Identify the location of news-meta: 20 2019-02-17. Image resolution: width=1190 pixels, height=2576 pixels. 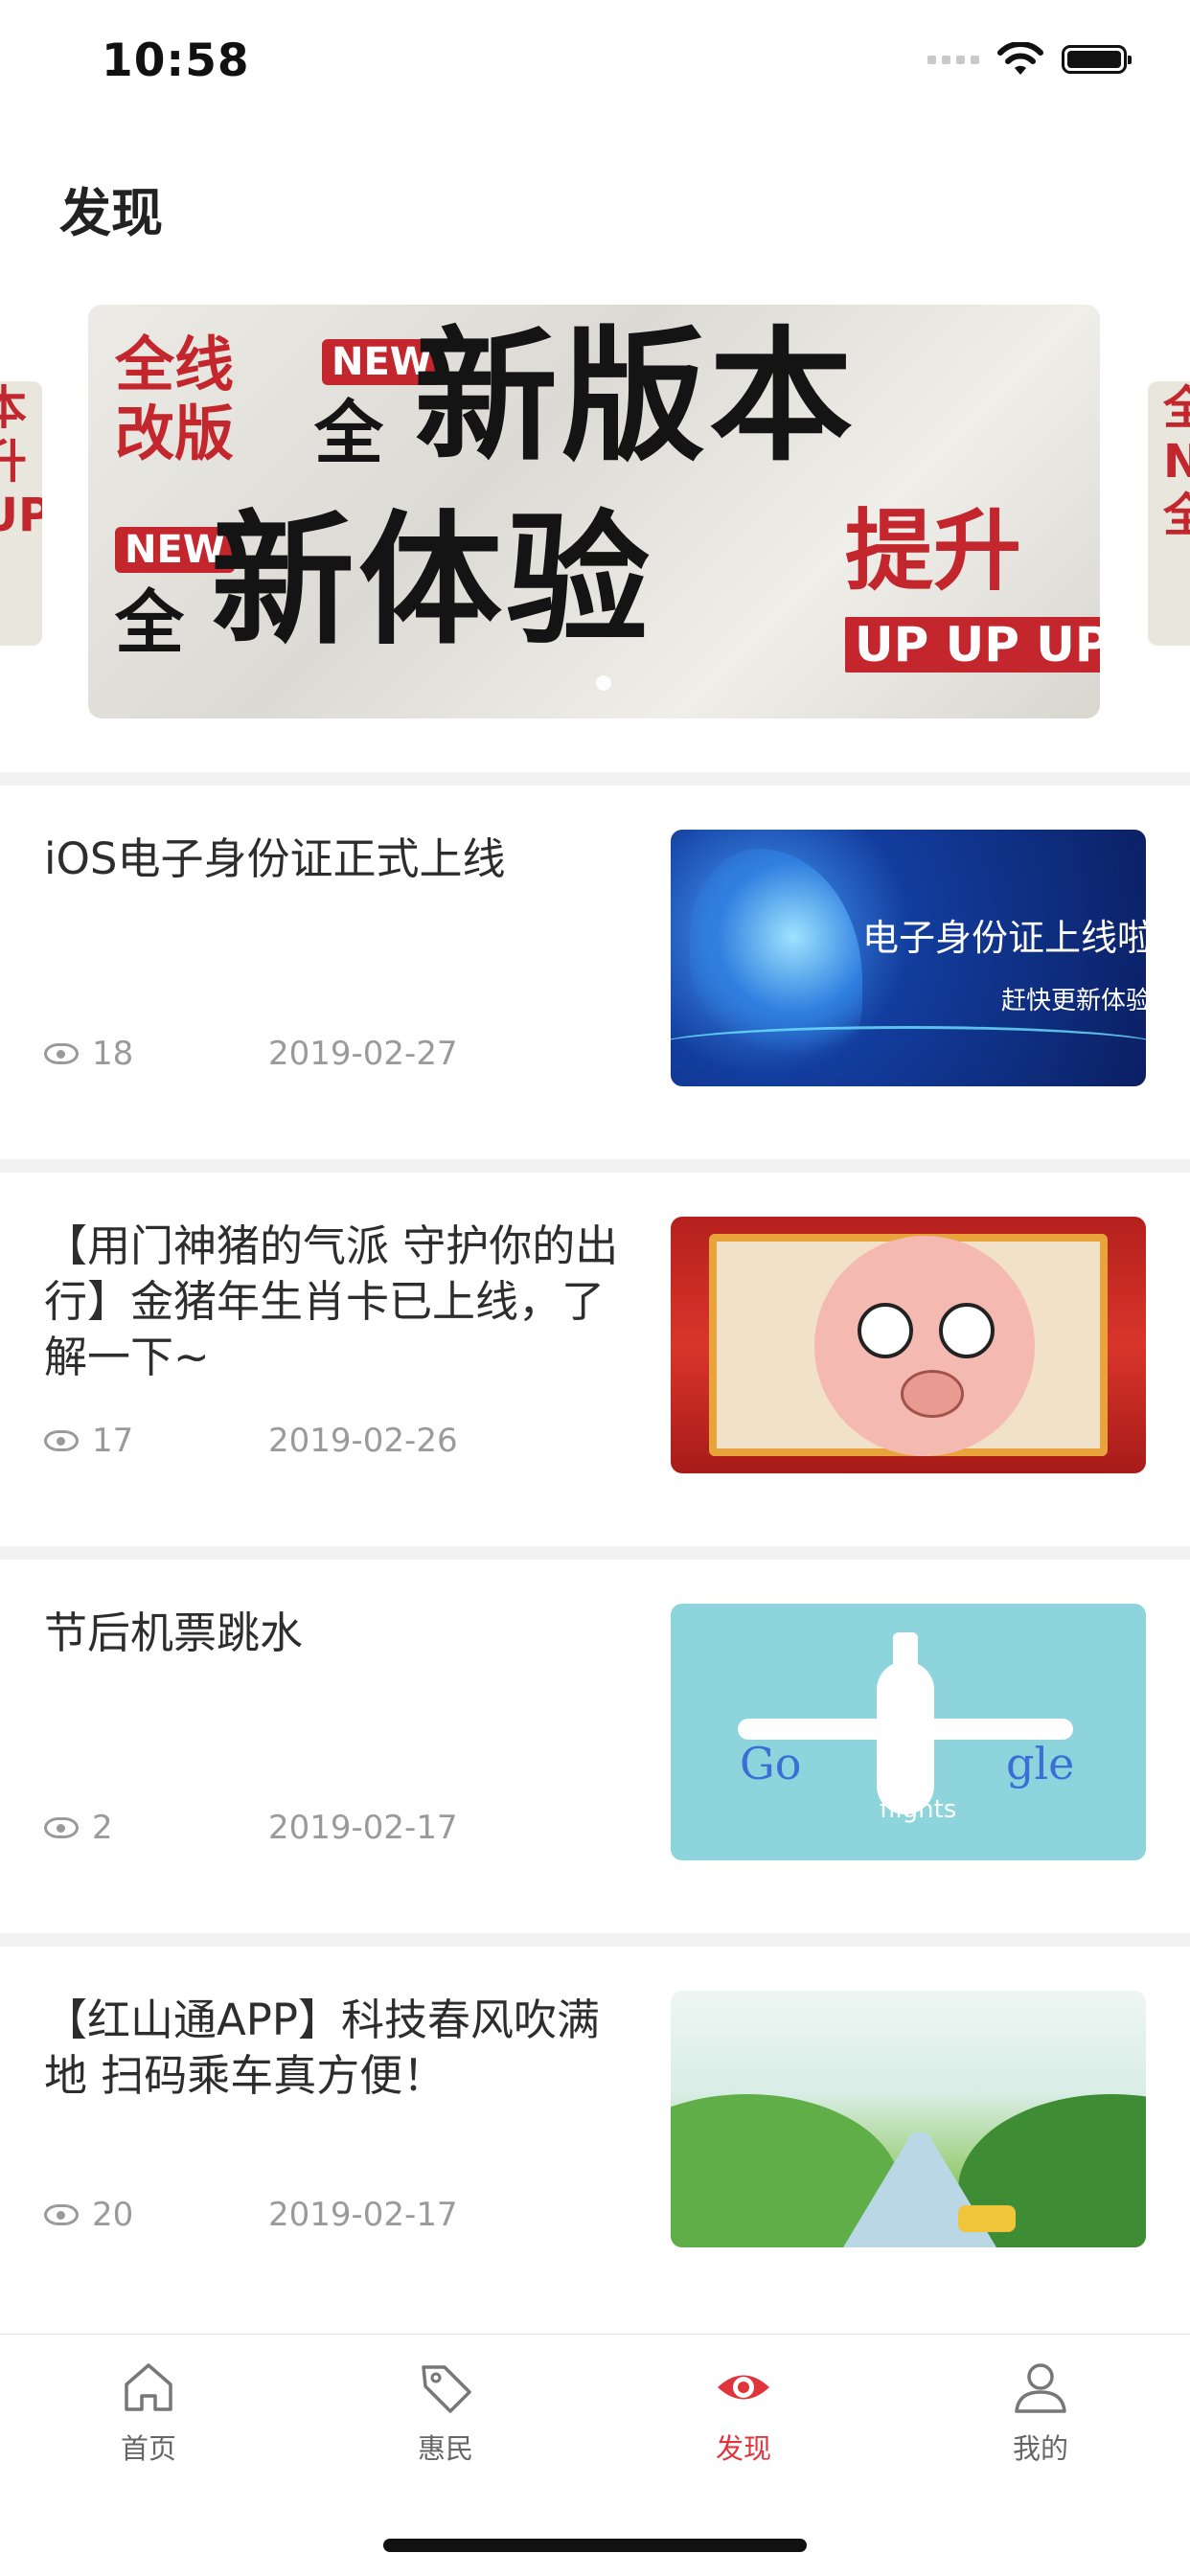
(251, 2215).